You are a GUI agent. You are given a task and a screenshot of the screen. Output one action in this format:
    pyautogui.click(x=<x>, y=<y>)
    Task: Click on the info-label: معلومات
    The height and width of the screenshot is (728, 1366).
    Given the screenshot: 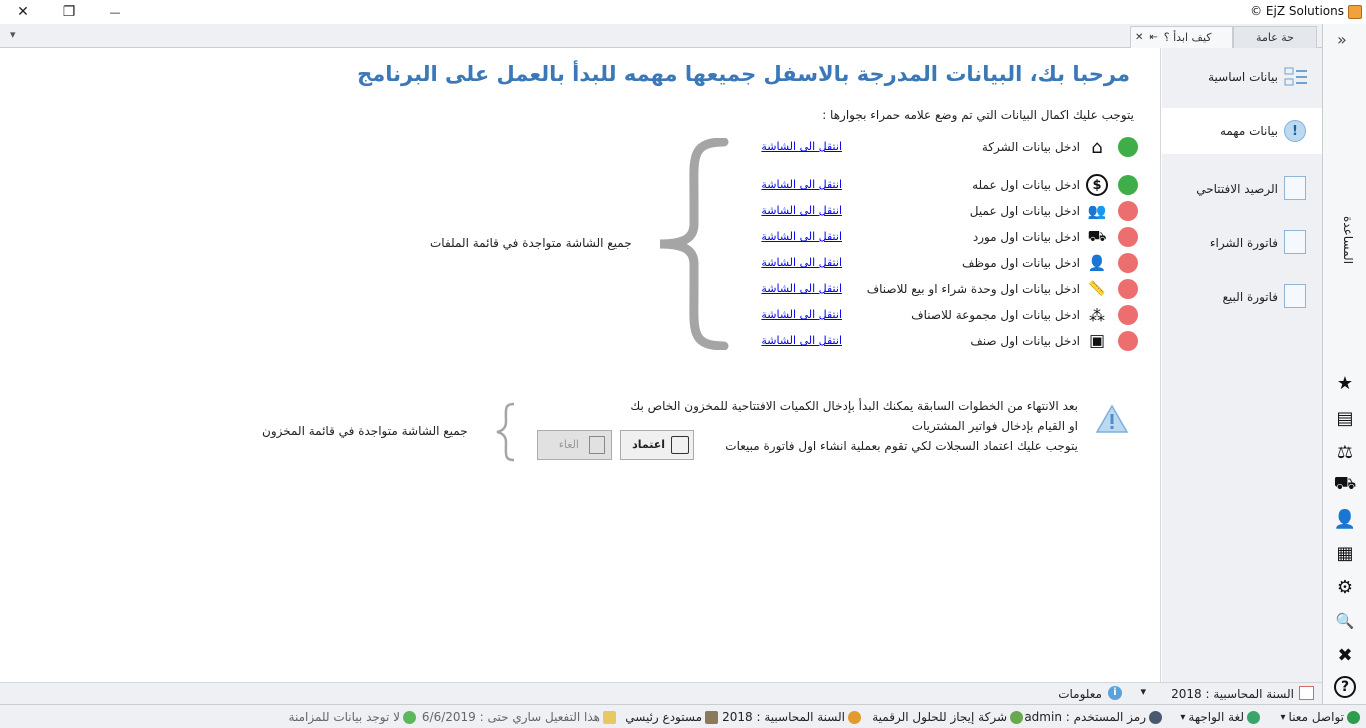 What is the action you would take?
    pyautogui.click(x=1080, y=694)
    